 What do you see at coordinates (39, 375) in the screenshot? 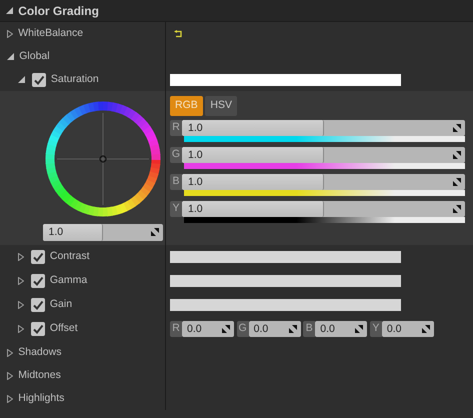
I see `section-label: Midtones` at bounding box center [39, 375].